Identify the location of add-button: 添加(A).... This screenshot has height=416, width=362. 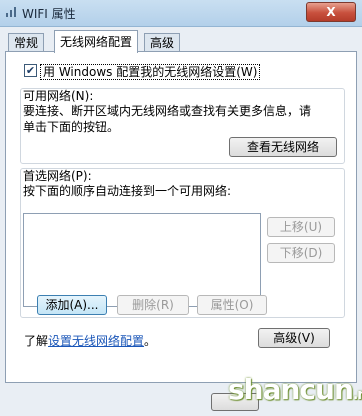
(72, 305).